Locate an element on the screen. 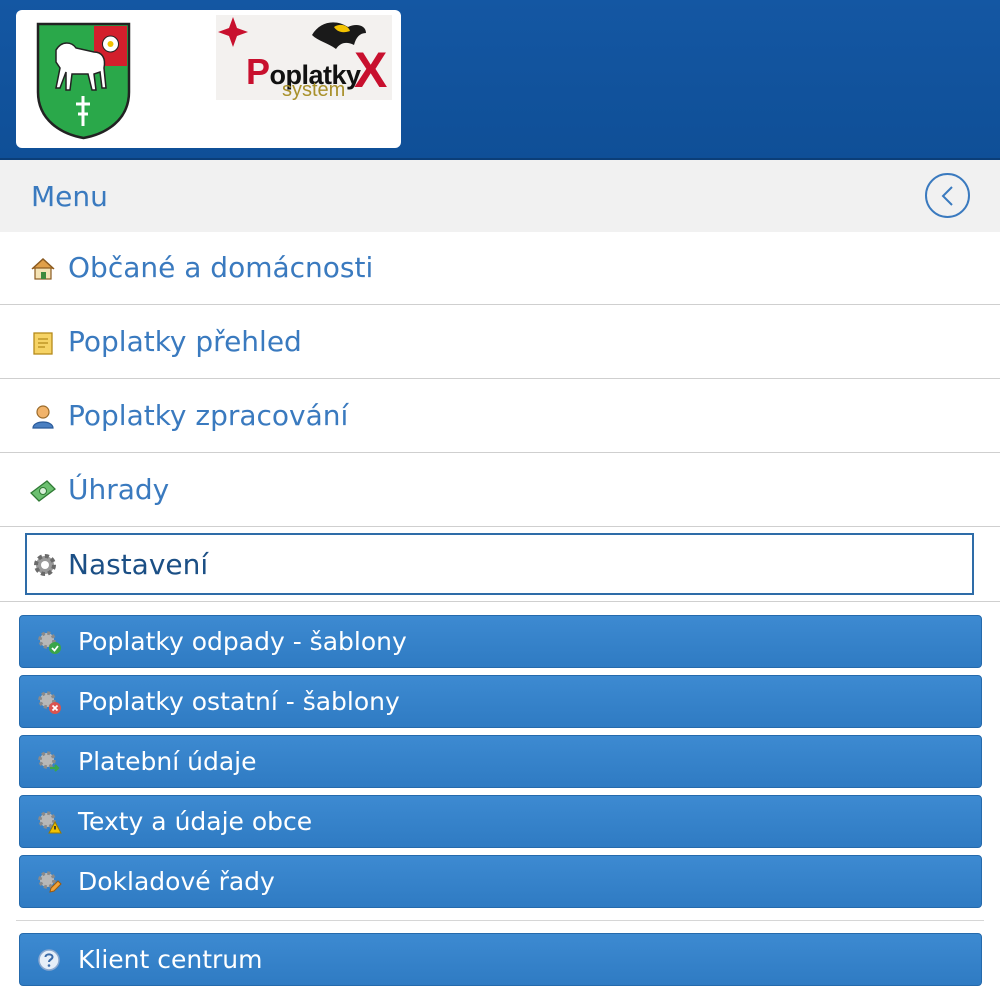  gear-icon is located at coordinates (45, 565).